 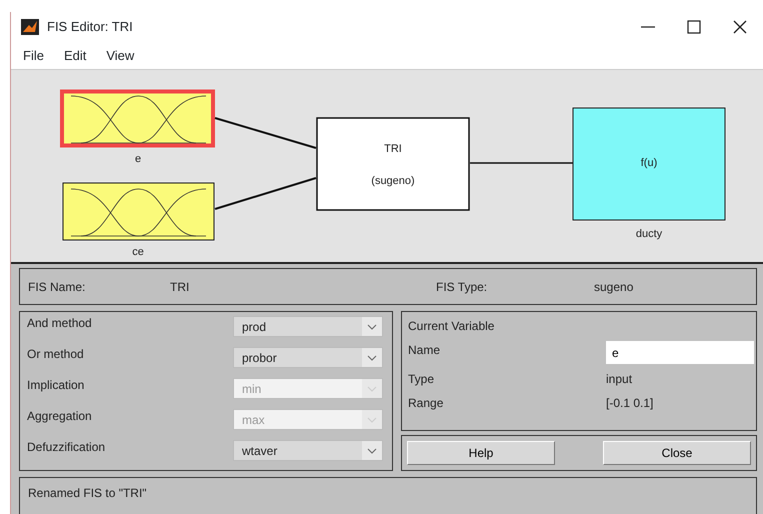 I want to click on field-value: [-0.1 0.1], so click(x=630, y=403).